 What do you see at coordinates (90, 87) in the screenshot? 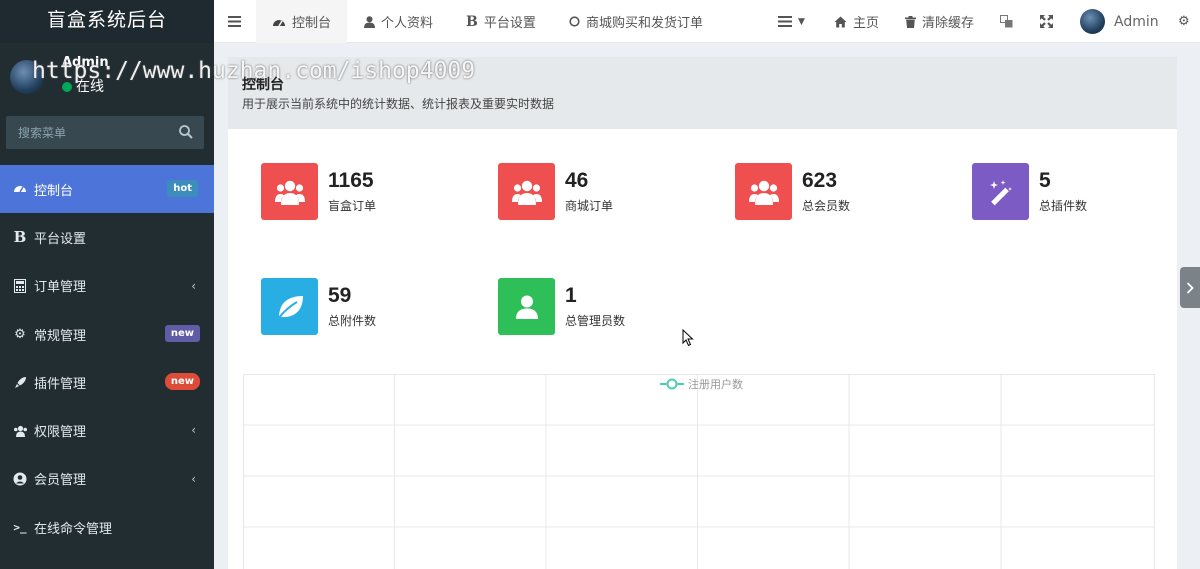
I see `user-status-label: 在线` at bounding box center [90, 87].